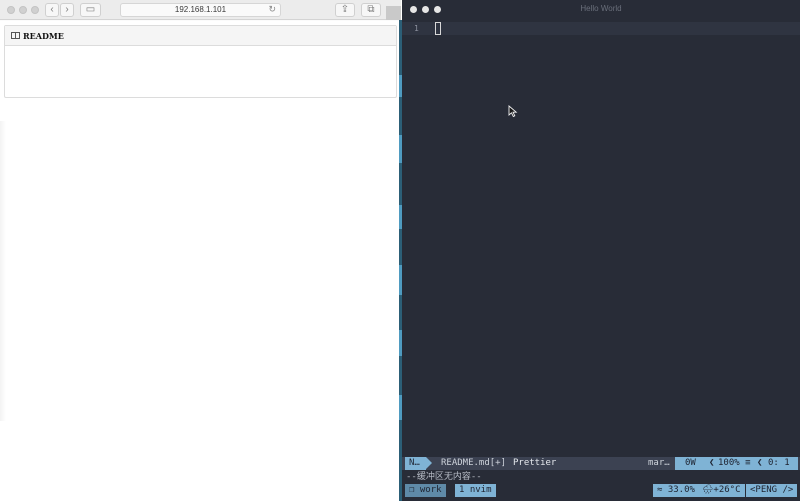 This screenshot has width=800, height=501. I want to click on tmux-status-bar: ❐ work 1 nvim ≈ 33.0% 🌧+26°C <PENG />, so click(601, 490).